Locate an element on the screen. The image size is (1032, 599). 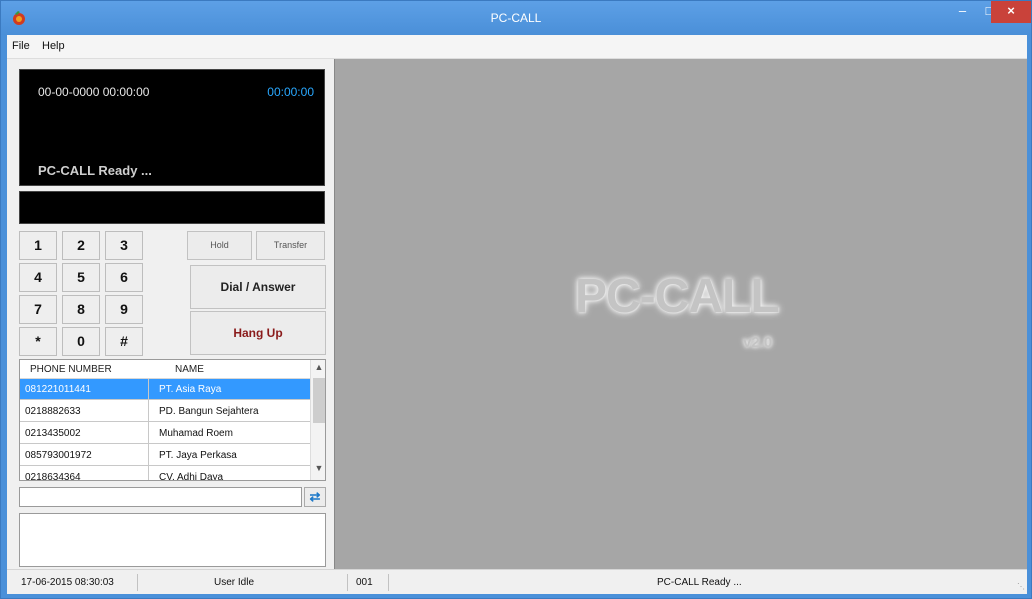
scroll-up-icon: ▲ is located at coordinates (319, 369).